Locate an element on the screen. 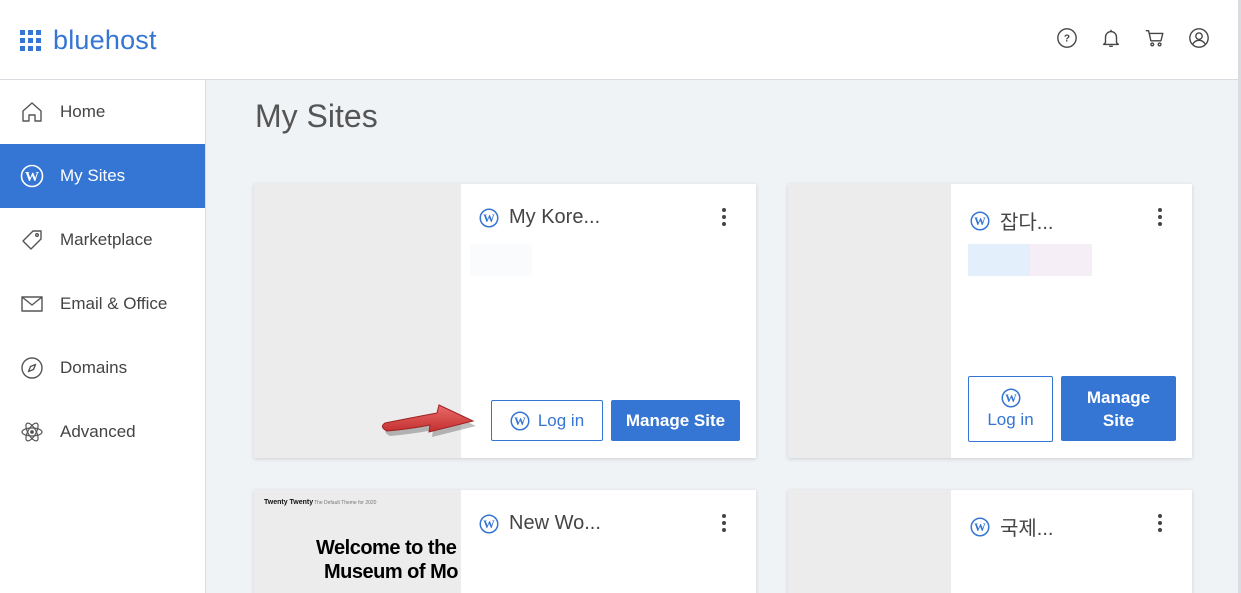 The image size is (1241, 593). preview-tagline: The Default Theme for 2020 is located at coordinates (345, 503).